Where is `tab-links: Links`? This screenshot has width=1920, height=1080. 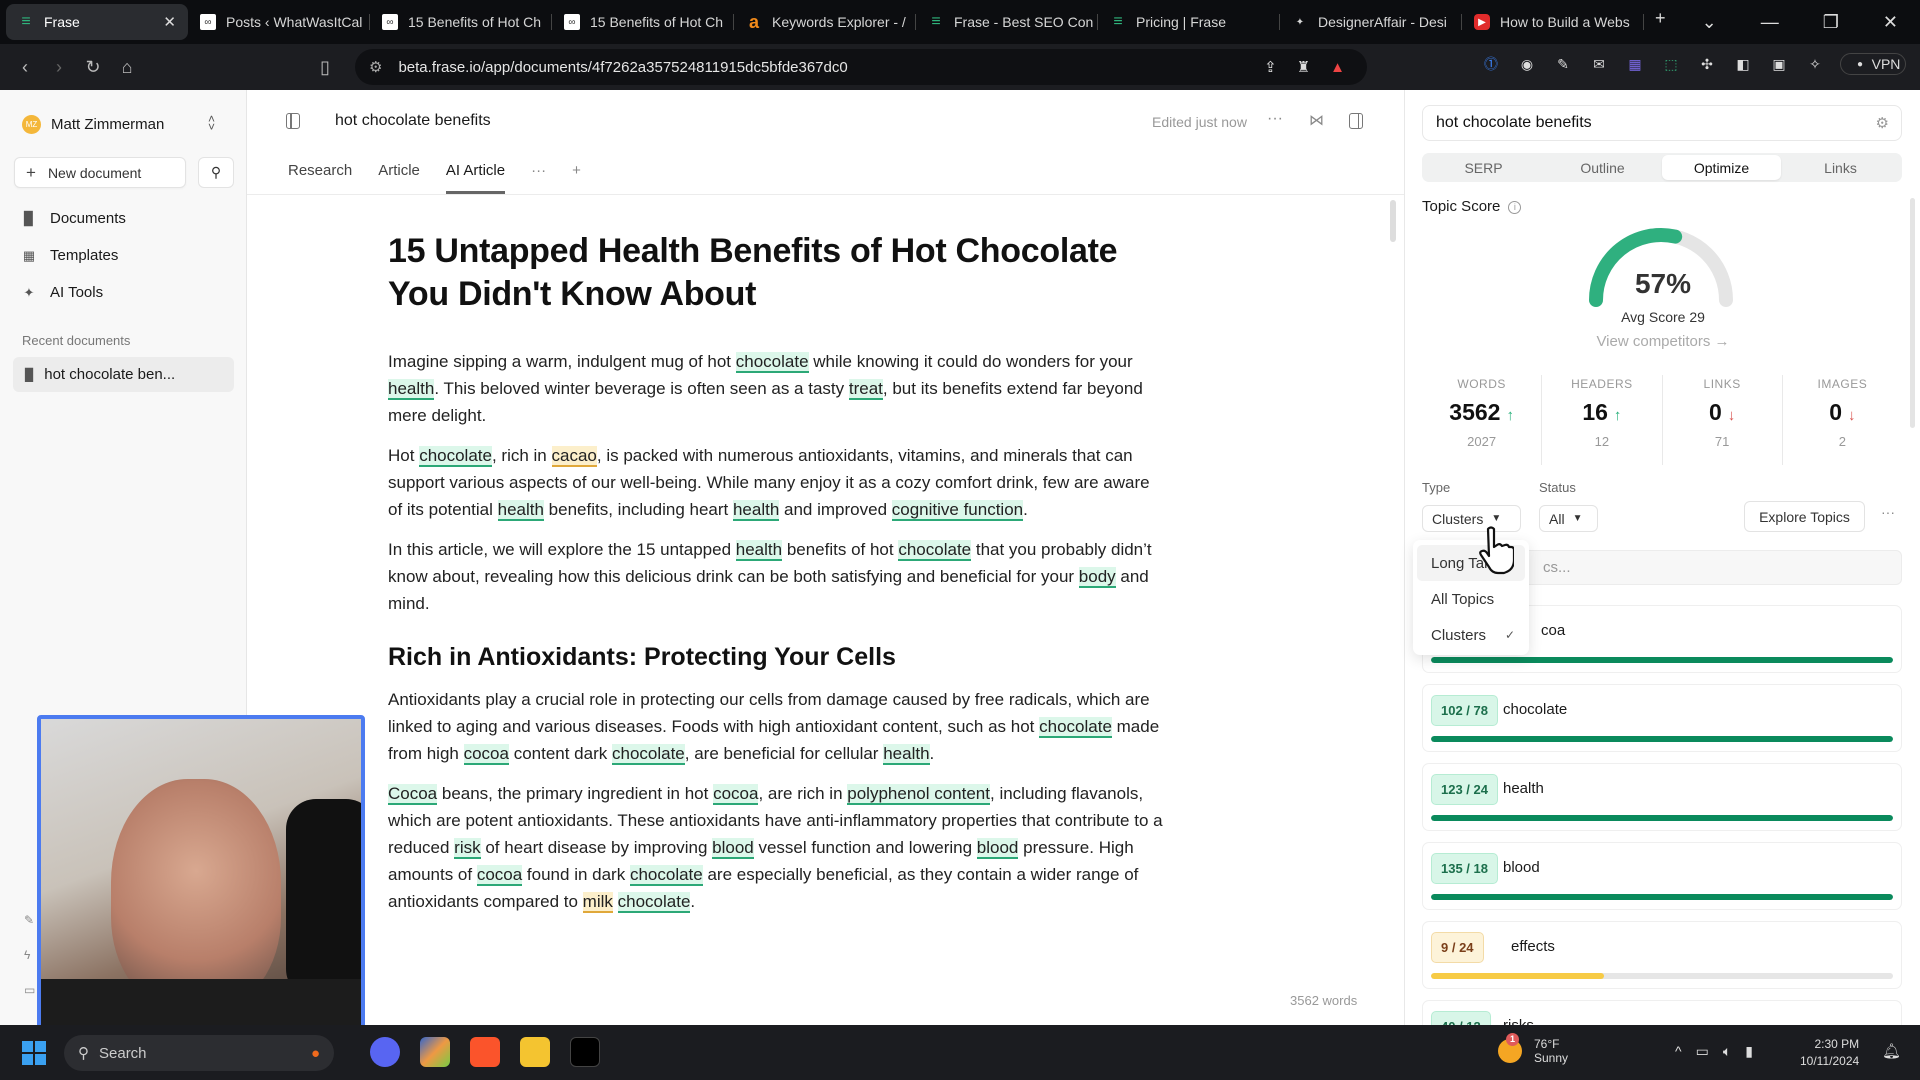 tab-links: Links is located at coordinates (1840, 167).